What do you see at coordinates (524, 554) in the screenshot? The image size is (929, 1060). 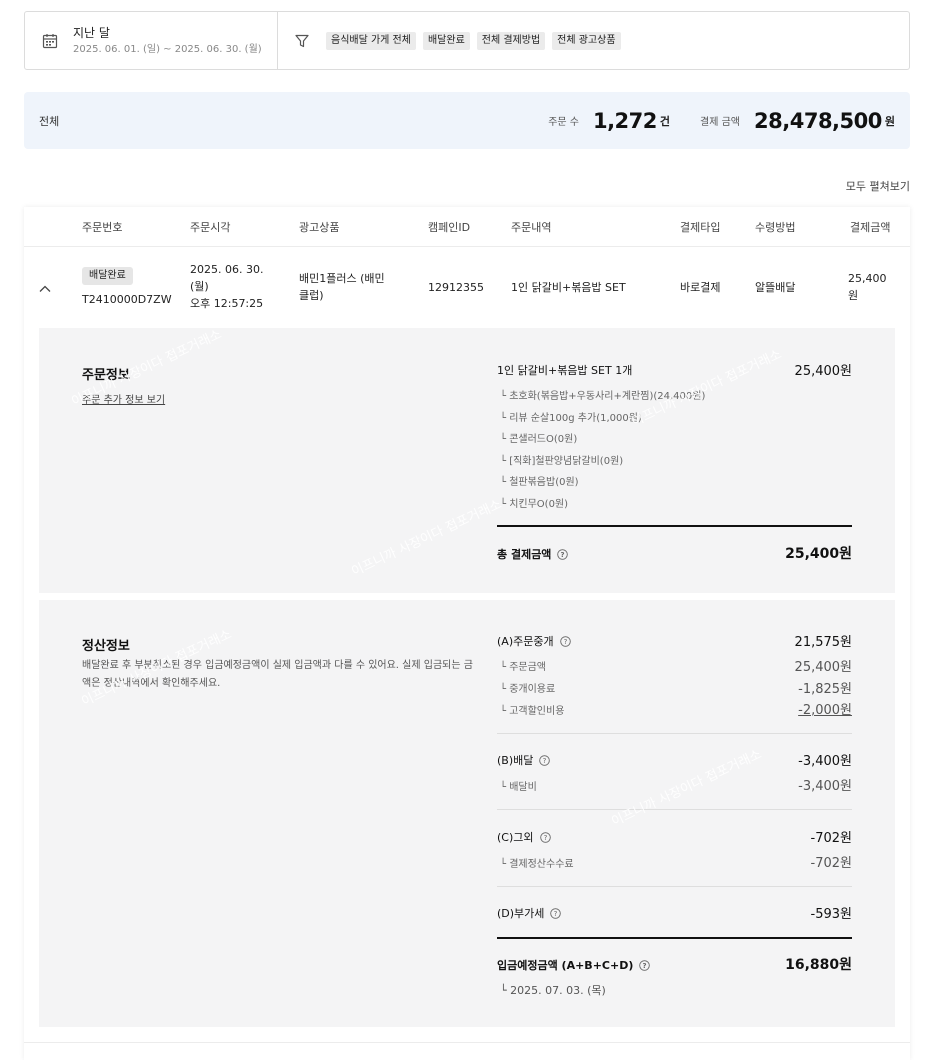 I see `order-total-label-text: 총 결제금액` at bounding box center [524, 554].